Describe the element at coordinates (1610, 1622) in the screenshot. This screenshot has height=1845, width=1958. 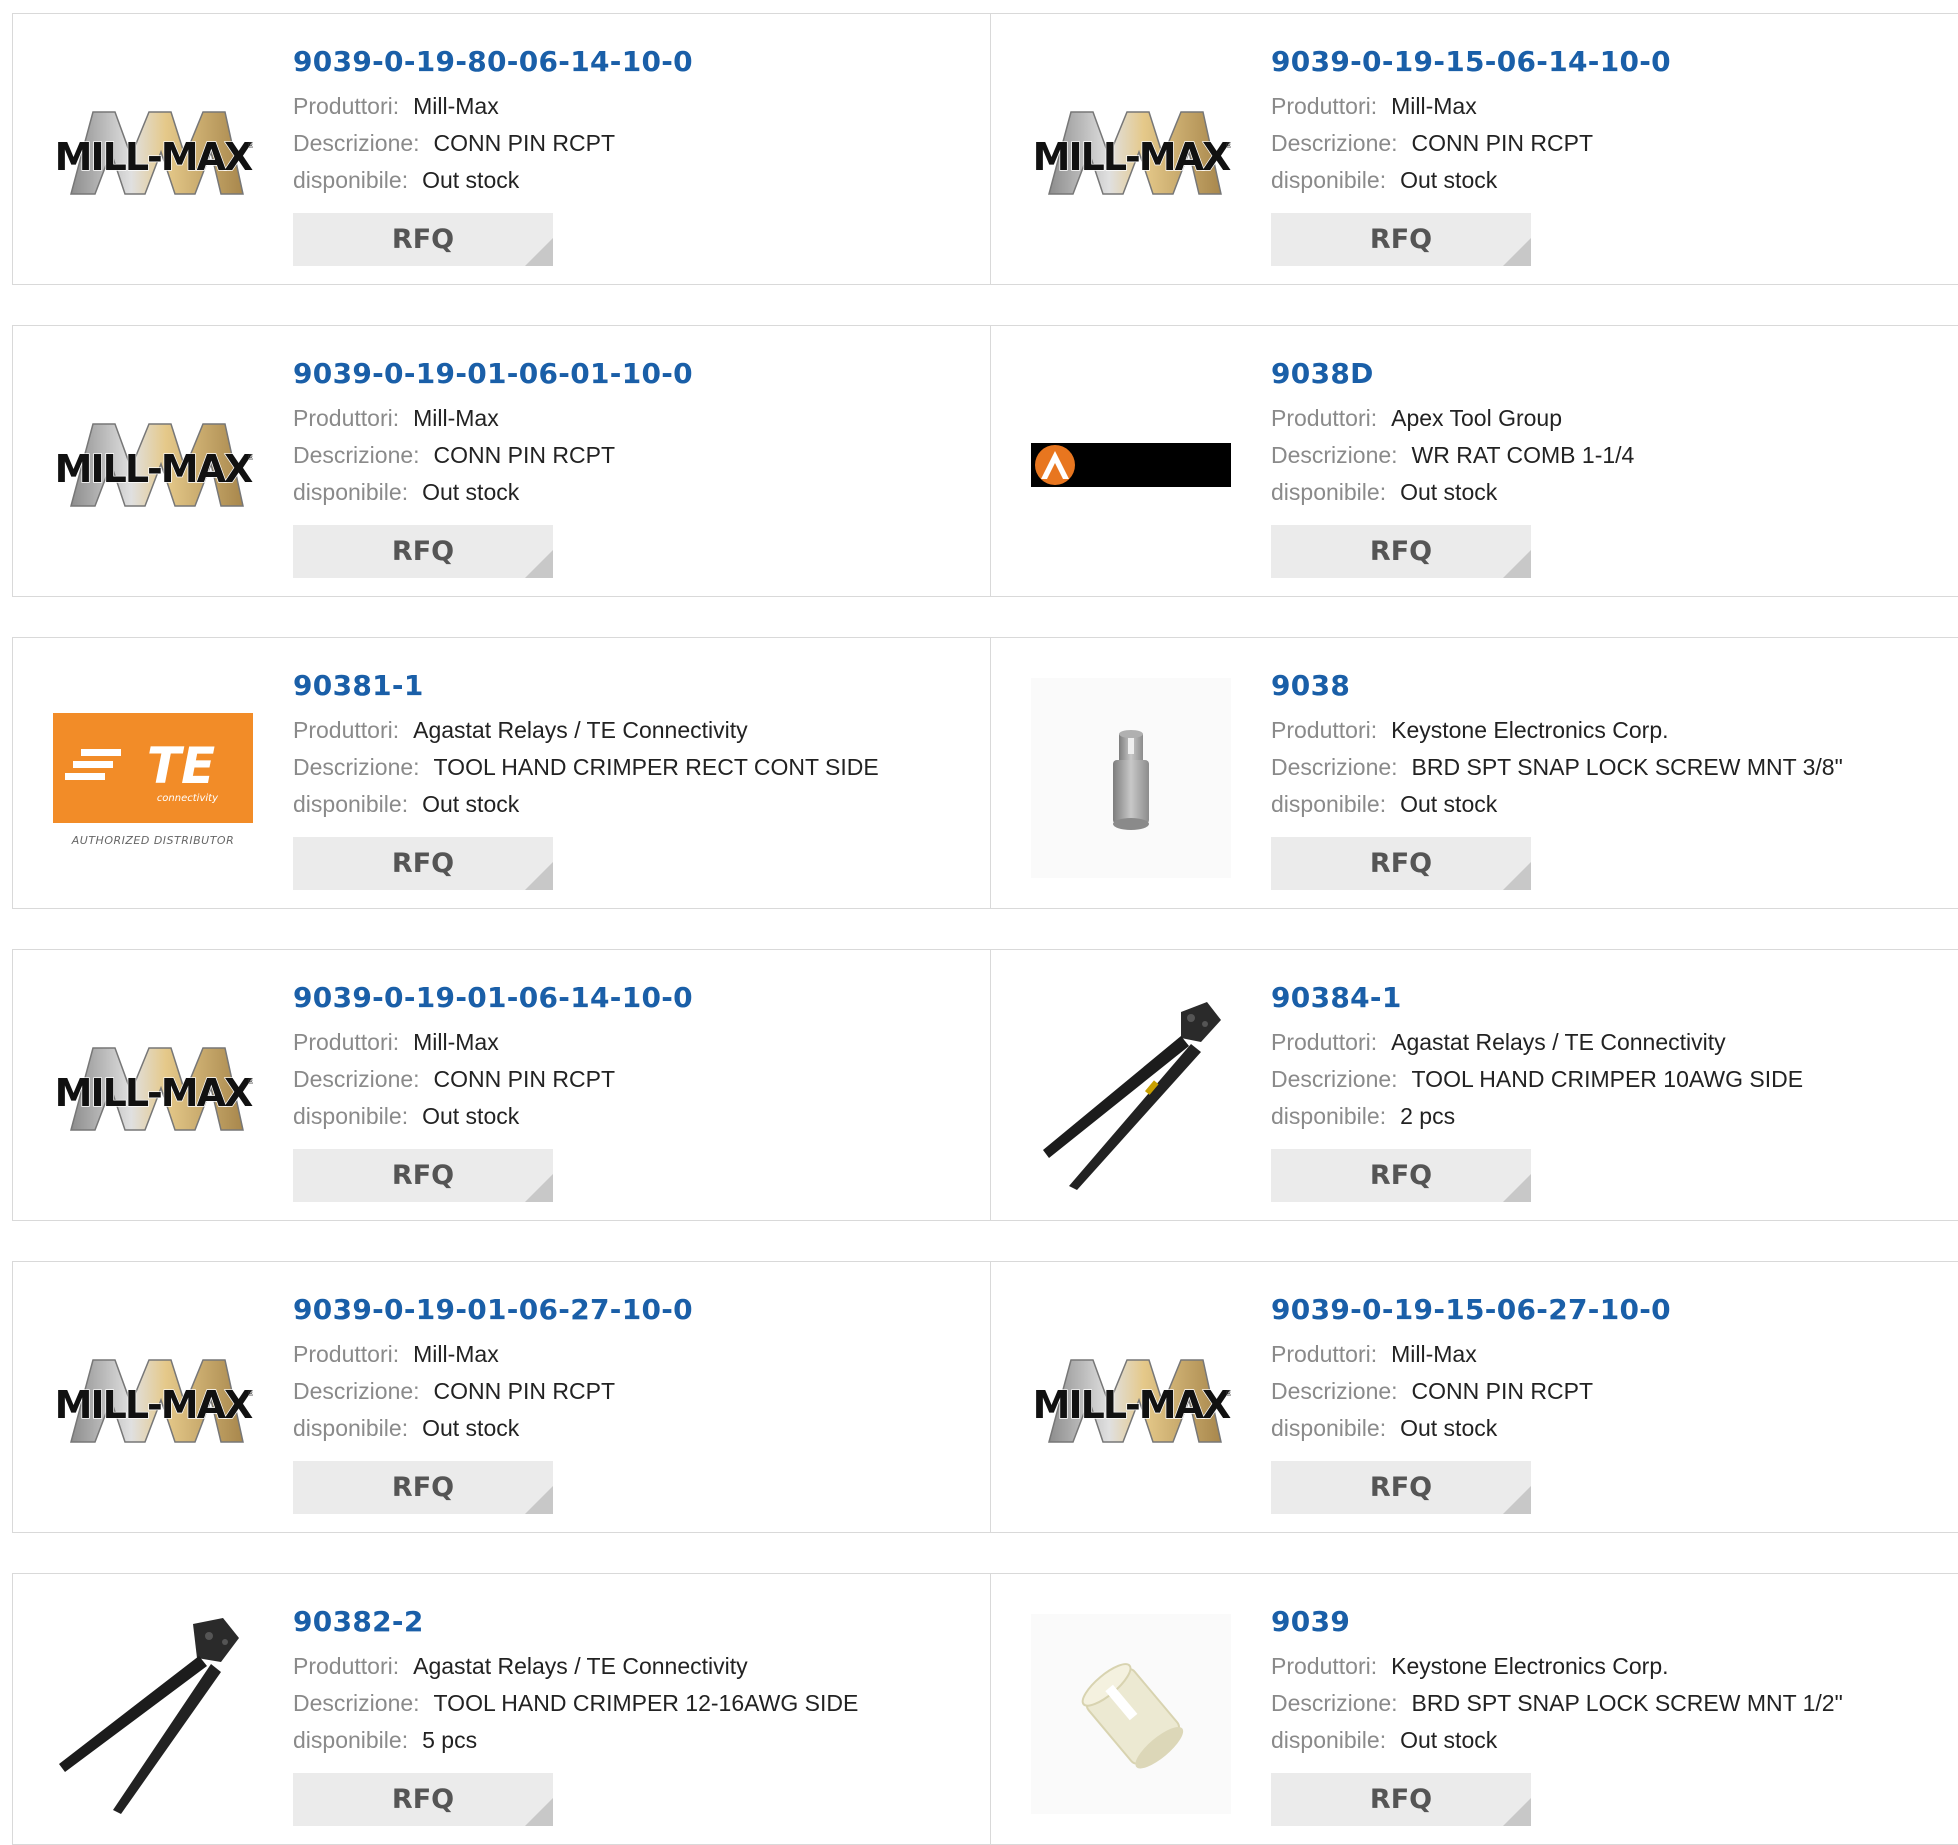
I see `part-number-link: 9039` at that location.